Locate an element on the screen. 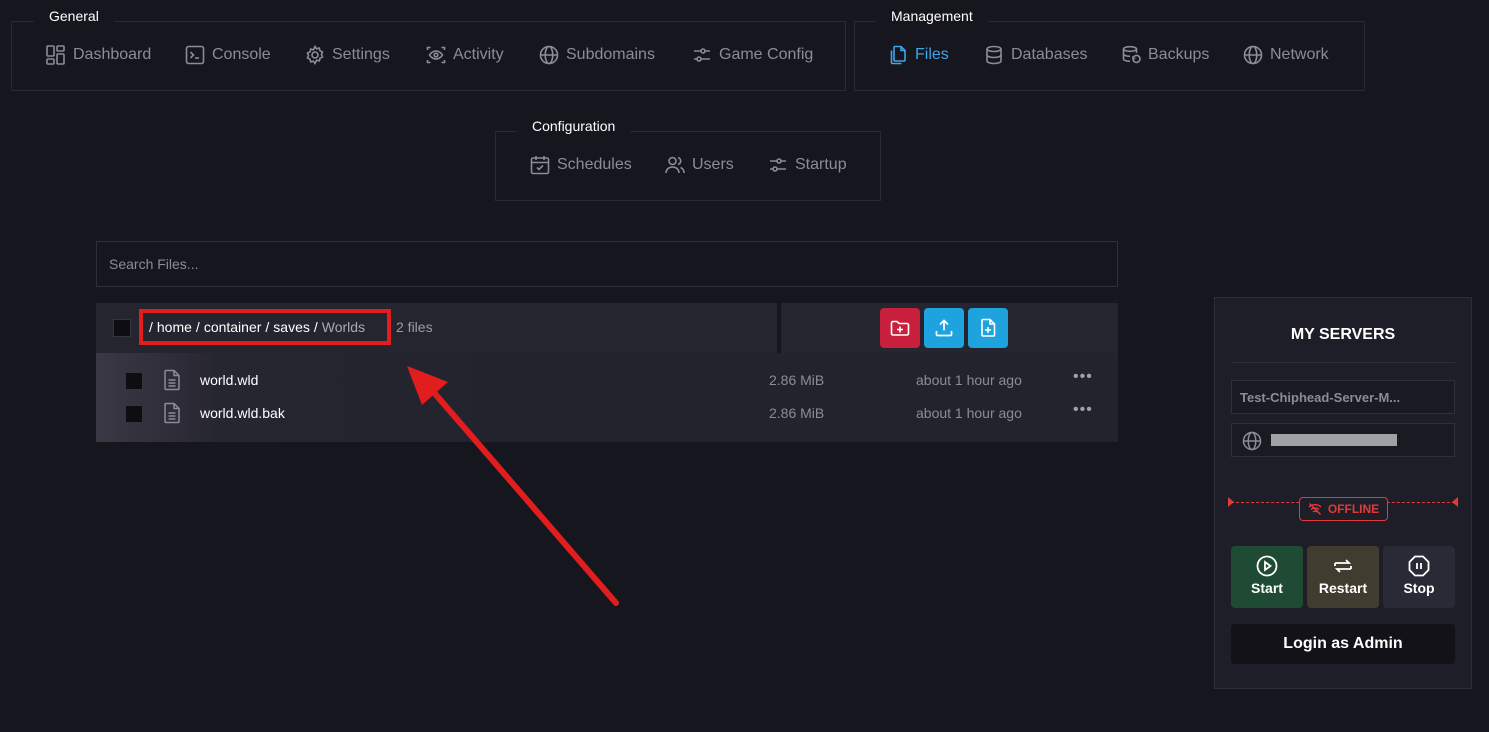 The image size is (1489, 732). file-name: world.wld.bak is located at coordinates (242, 413).